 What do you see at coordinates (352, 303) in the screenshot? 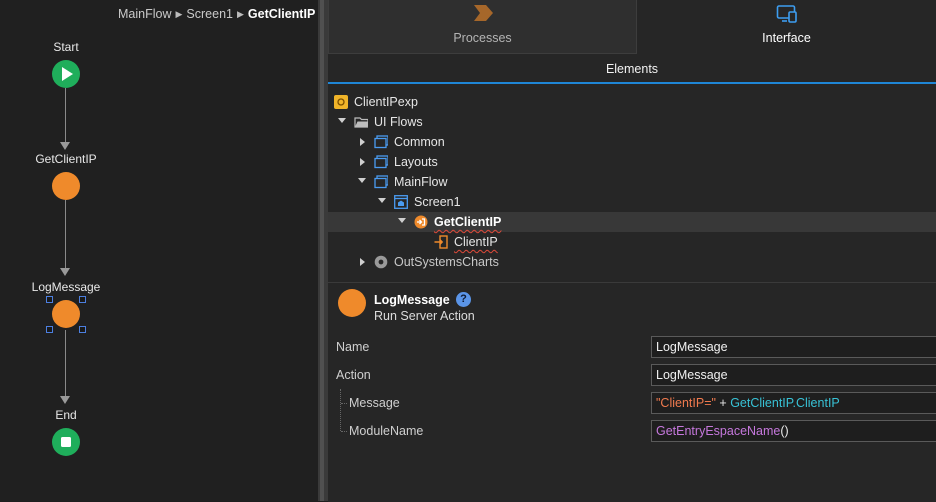
I see `server-action-icon` at bounding box center [352, 303].